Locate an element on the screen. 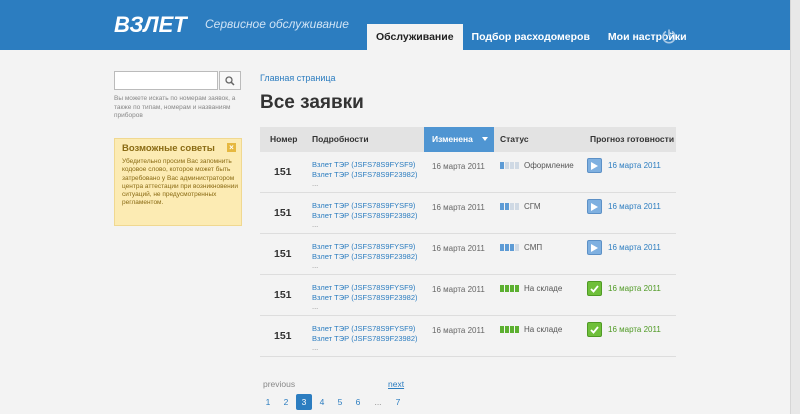 The height and width of the screenshot is (414, 800). status-cell: Оформление is located at coordinates (537, 165).